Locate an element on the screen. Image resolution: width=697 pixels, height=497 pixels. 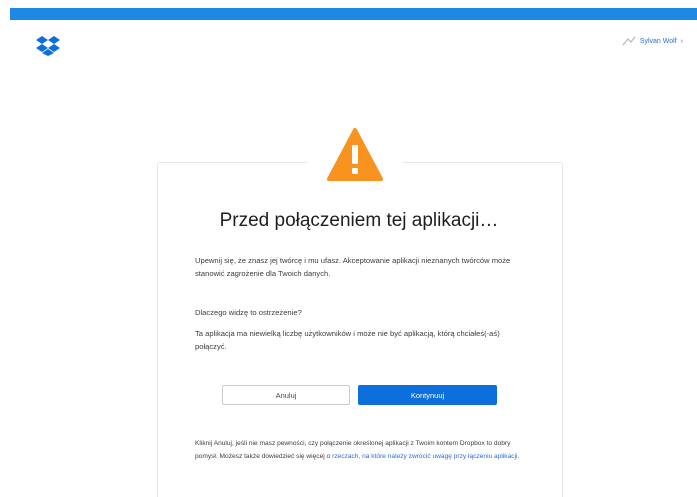
top-accent-bar is located at coordinates (348, 10).